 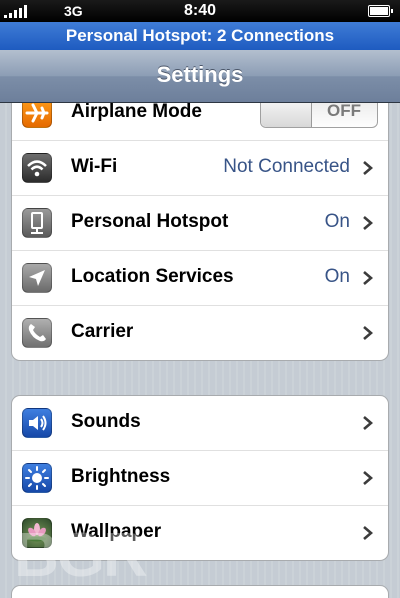 What do you see at coordinates (286, 166) in the screenshot?
I see `wifi-status: Not Connected` at bounding box center [286, 166].